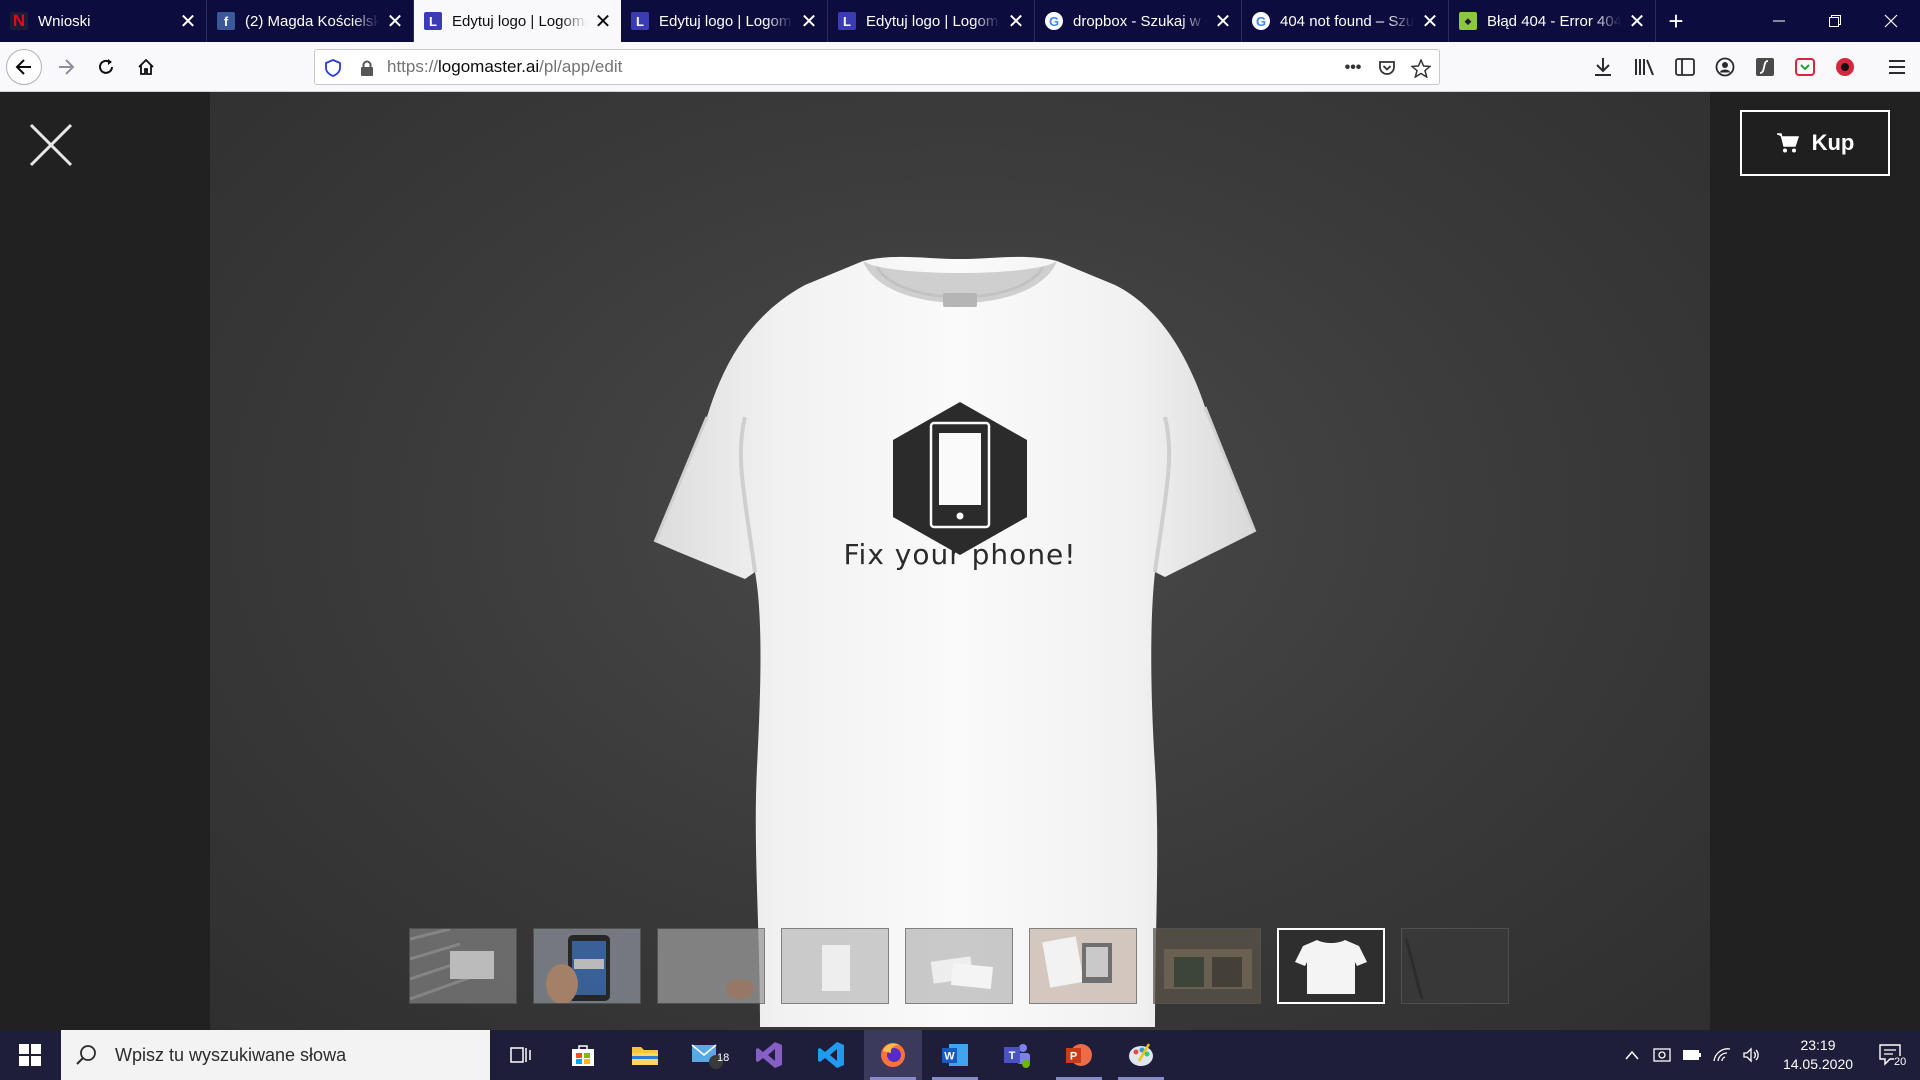 Image resolution: width=1920 pixels, height=1080 pixels. What do you see at coordinates (1073, 1057) in the screenshot?
I see `svg-text: P` at bounding box center [1073, 1057].